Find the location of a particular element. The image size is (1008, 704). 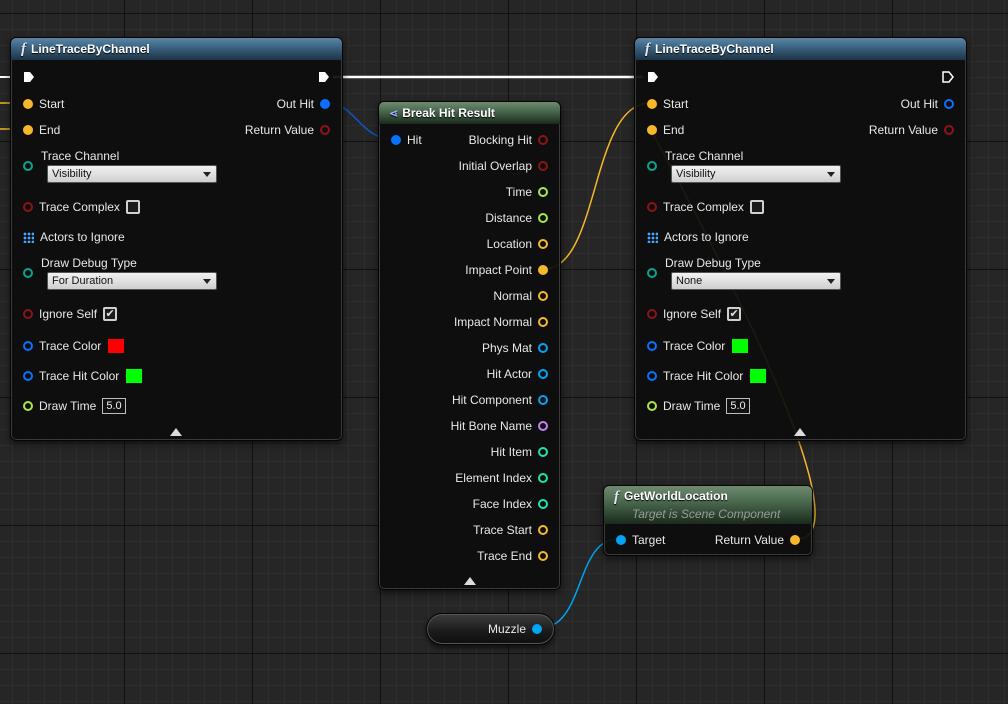

phys-mat-pin: Phys Mat is located at coordinates (515, 348).